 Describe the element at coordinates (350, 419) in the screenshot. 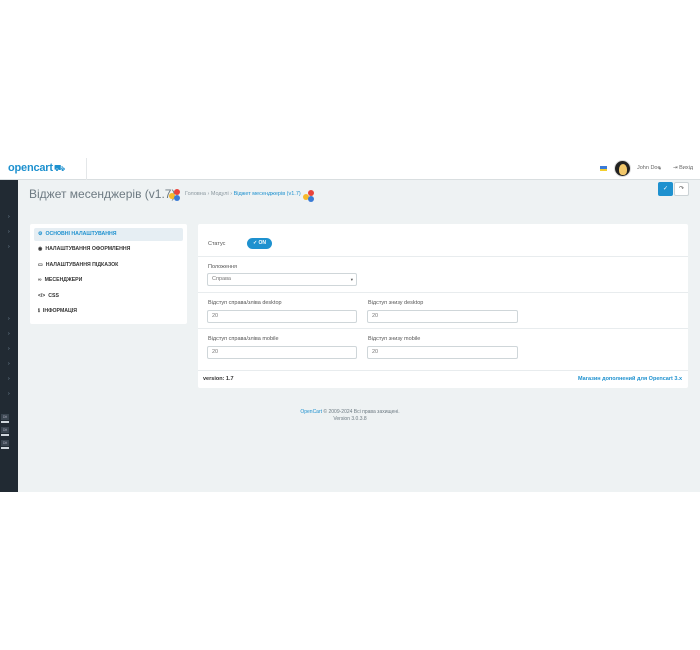

I see `footer-version: Version 3.0.3.8` at that location.